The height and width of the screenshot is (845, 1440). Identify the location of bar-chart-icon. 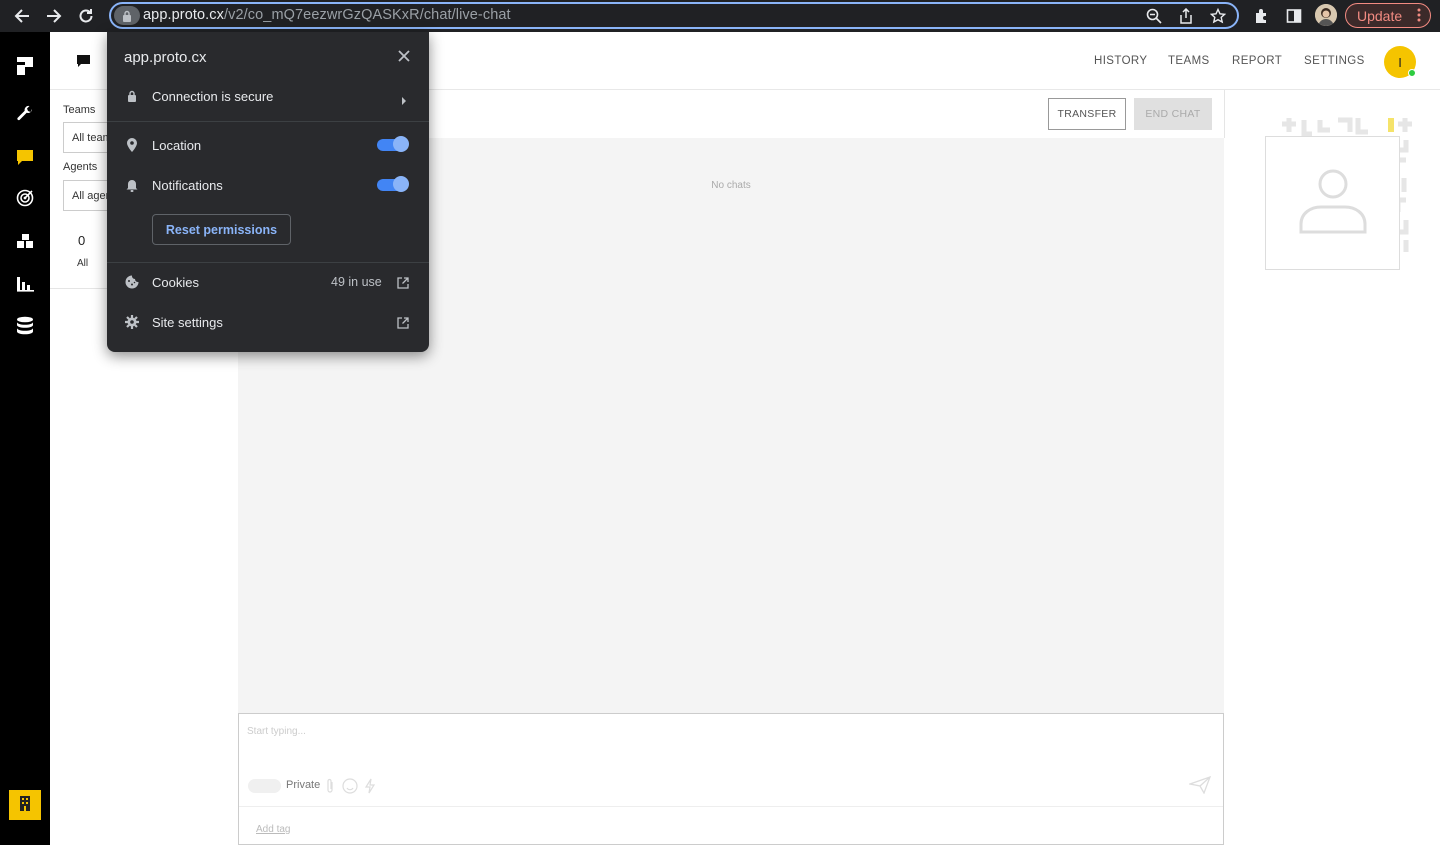
(25, 284).